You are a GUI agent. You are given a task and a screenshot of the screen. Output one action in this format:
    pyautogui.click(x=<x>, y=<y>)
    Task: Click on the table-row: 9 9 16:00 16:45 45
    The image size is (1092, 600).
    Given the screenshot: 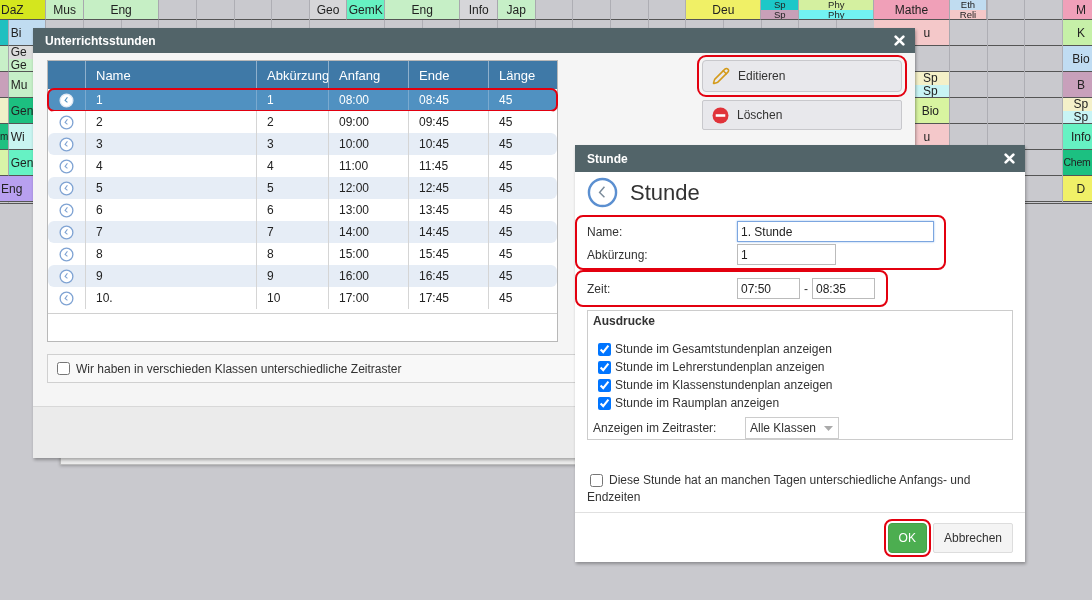 What is the action you would take?
    pyautogui.click(x=302, y=276)
    